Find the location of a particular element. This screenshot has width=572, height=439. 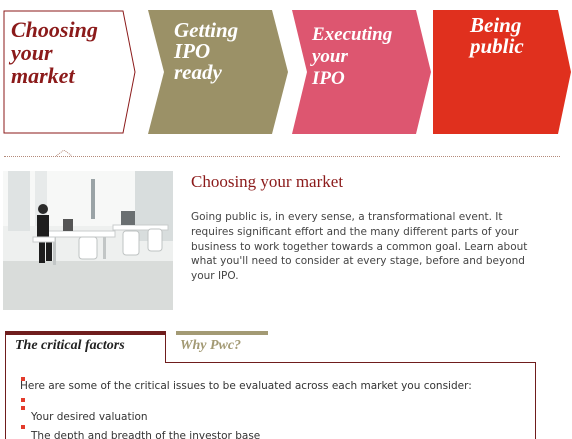

step-getting-ipo-ready: Getting IPO ready is located at coordinates (217, 72).